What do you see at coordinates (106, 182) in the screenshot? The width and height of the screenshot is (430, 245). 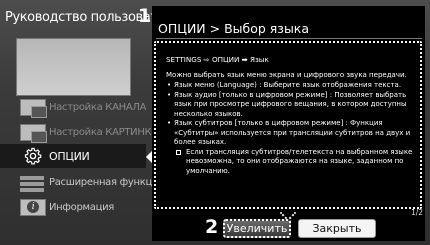 I see `sidebar-item-label: Расширенная функция` at bounding box center [106, 182].